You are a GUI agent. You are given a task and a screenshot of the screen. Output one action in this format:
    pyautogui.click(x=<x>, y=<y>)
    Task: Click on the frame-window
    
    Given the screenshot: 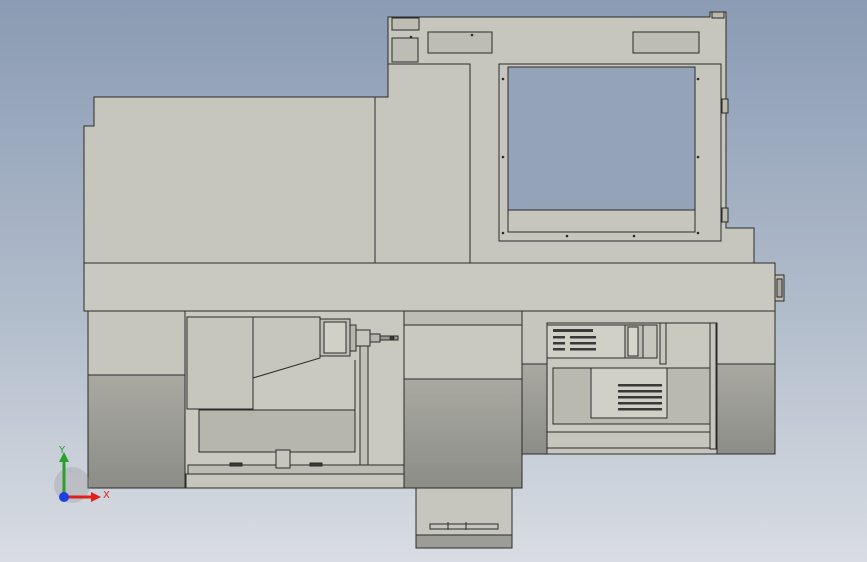 What is the action you would take?
    pyautogui.click(x=601, y=138)
    